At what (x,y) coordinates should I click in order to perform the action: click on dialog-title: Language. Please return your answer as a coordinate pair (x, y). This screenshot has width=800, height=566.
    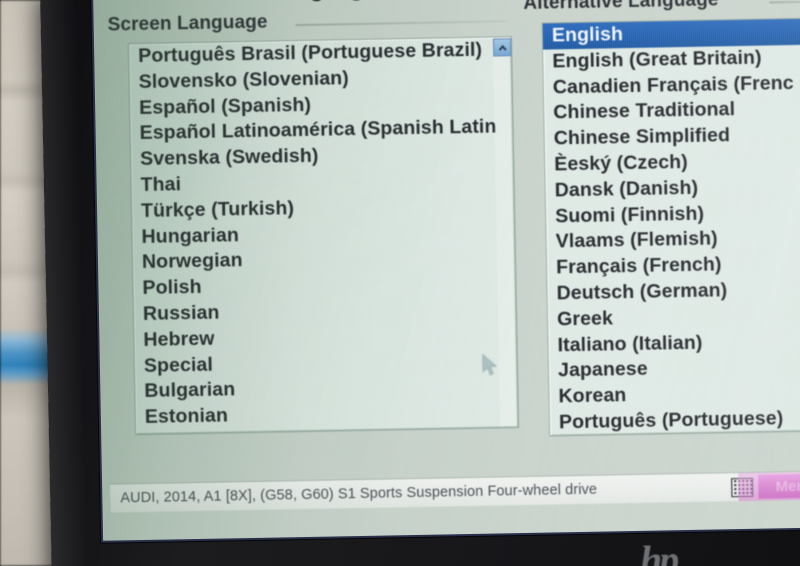
    Looking at the image, I should click on (323, 2).